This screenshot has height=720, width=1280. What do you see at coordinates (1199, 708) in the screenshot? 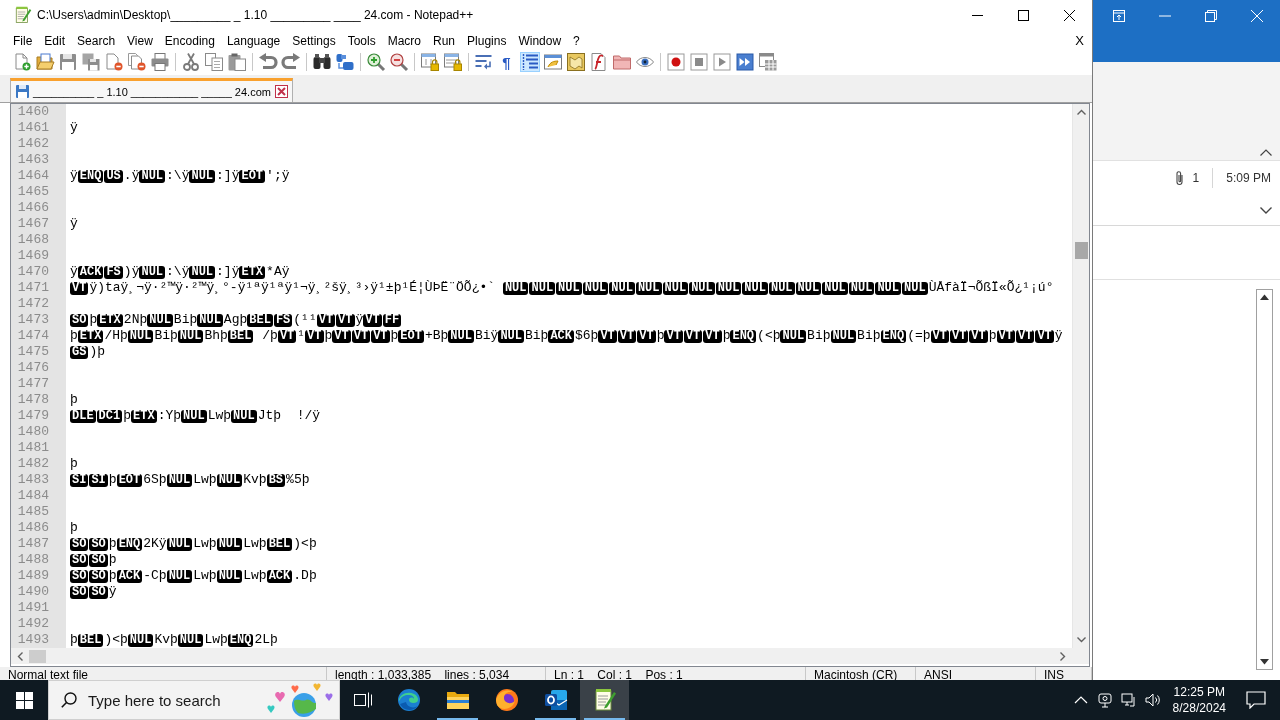
I see `clock-date: 8/28/2024` at bounding box center [1199, 708].